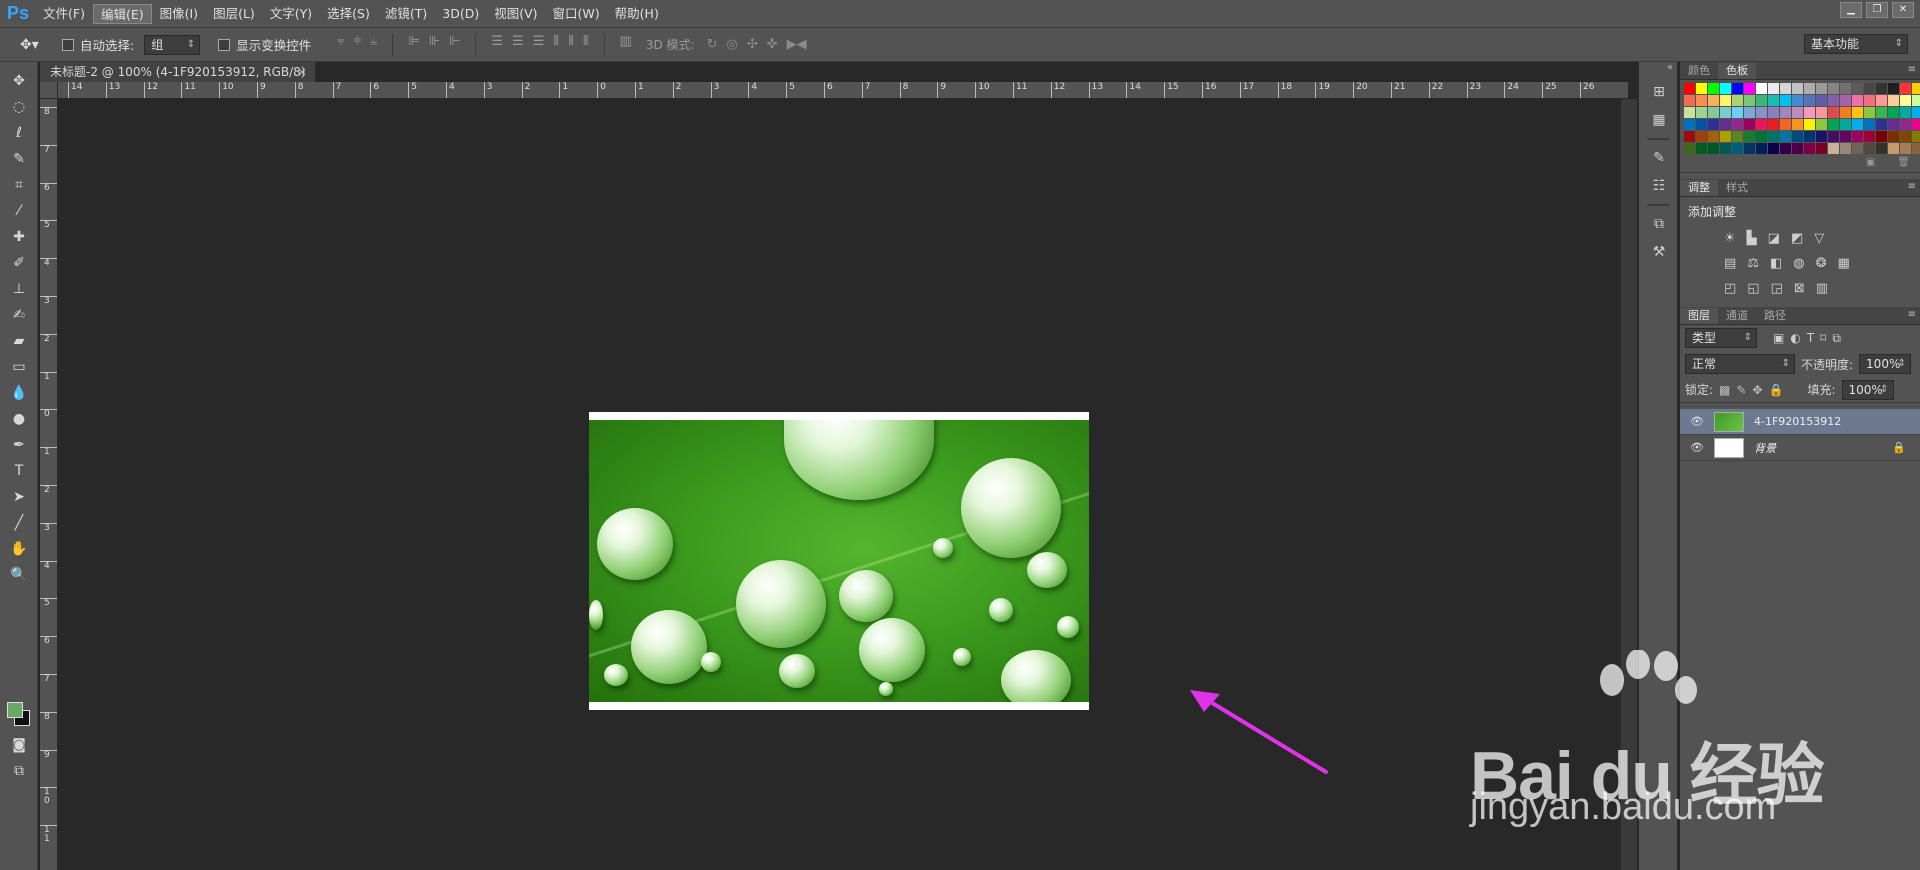  I want to click on lock-all-icon: 🔒, so click(1776, 390).